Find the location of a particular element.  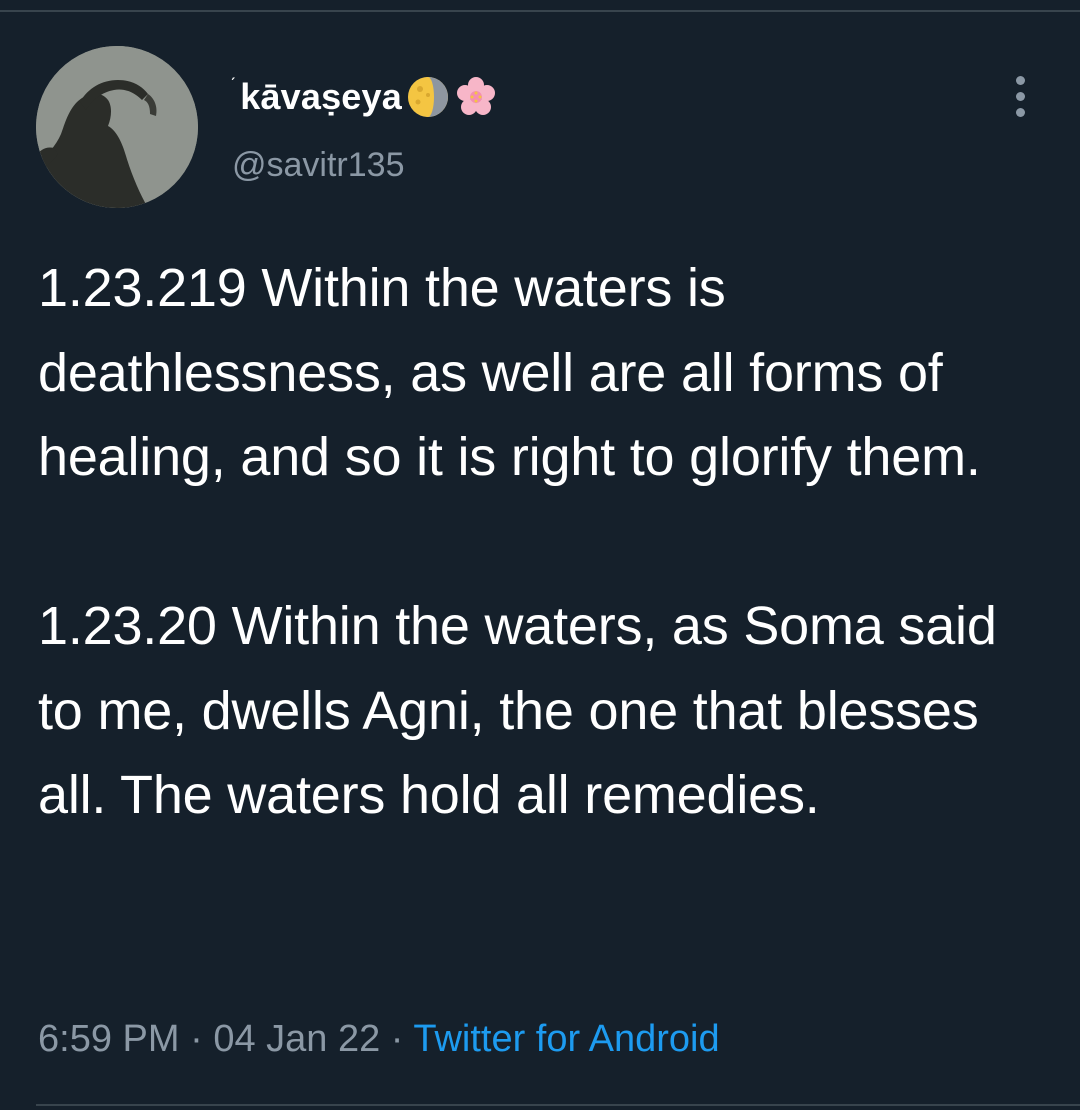

cherry-blossom-icon is located at coordinates (475, 96).